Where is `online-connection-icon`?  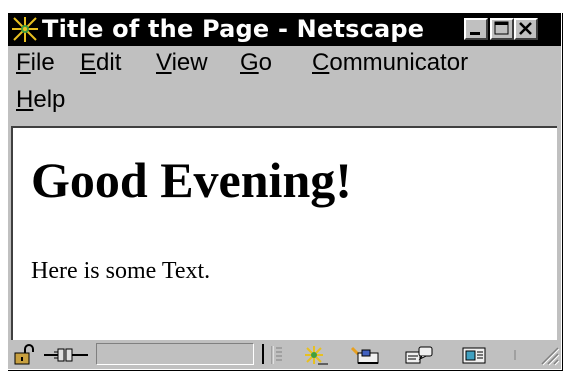
online-connection-icon is located at coordinates (67, 355).